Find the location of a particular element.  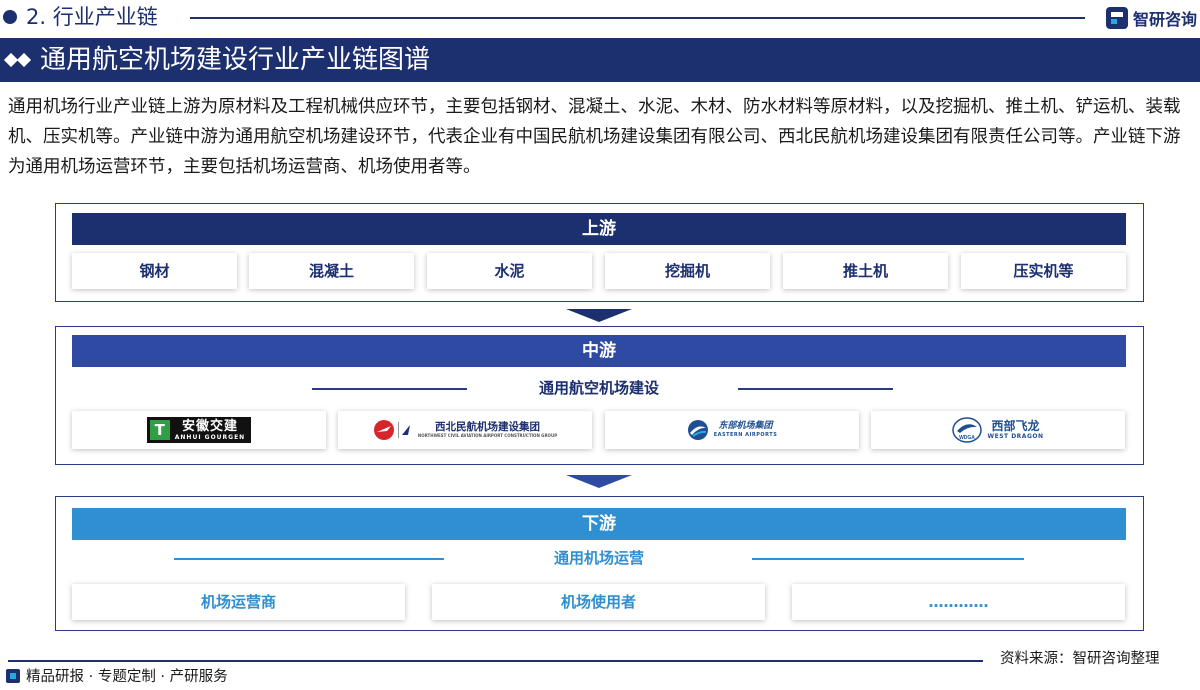

midstream-header: 中游 is located at coordinates (599, 351).